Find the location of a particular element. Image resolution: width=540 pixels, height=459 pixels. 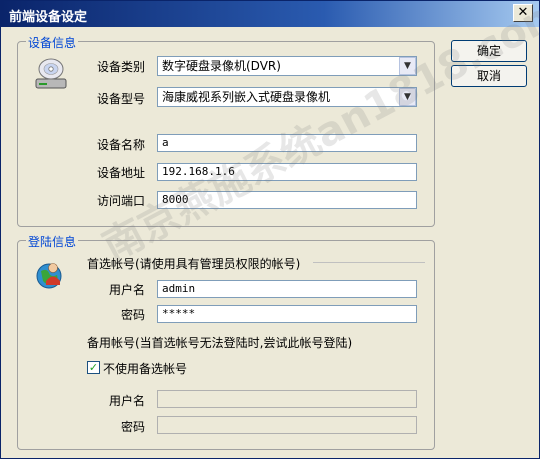

no-backup-checkbox: ✓ is located at coordinates (93, 367).